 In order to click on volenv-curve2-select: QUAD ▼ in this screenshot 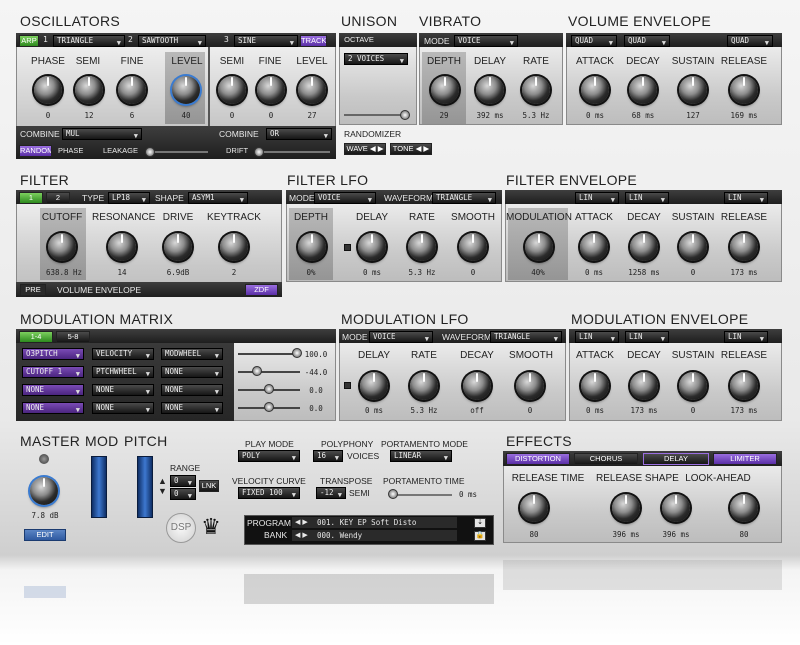, I will do `click(647, 41)`.